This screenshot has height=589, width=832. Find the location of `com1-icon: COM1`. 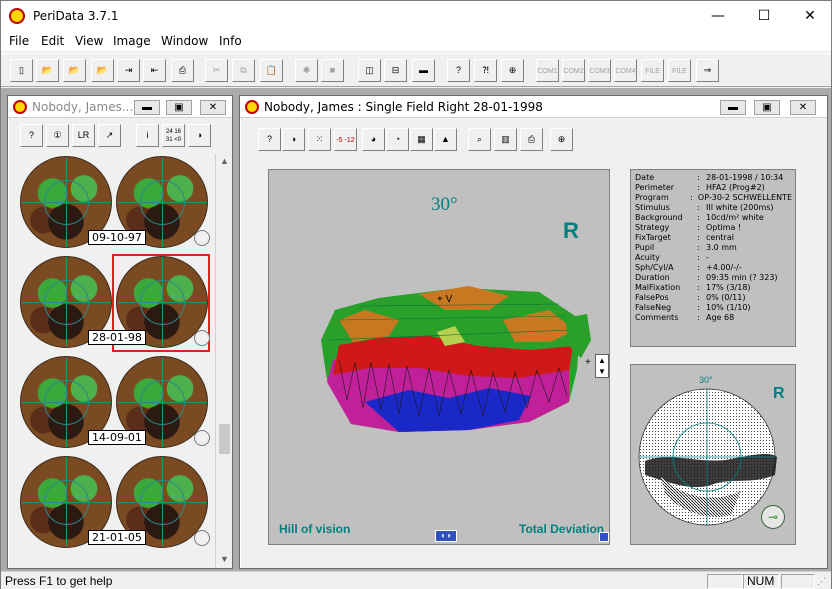

com1-icon: COM1 is located at coordinates (547, 71).